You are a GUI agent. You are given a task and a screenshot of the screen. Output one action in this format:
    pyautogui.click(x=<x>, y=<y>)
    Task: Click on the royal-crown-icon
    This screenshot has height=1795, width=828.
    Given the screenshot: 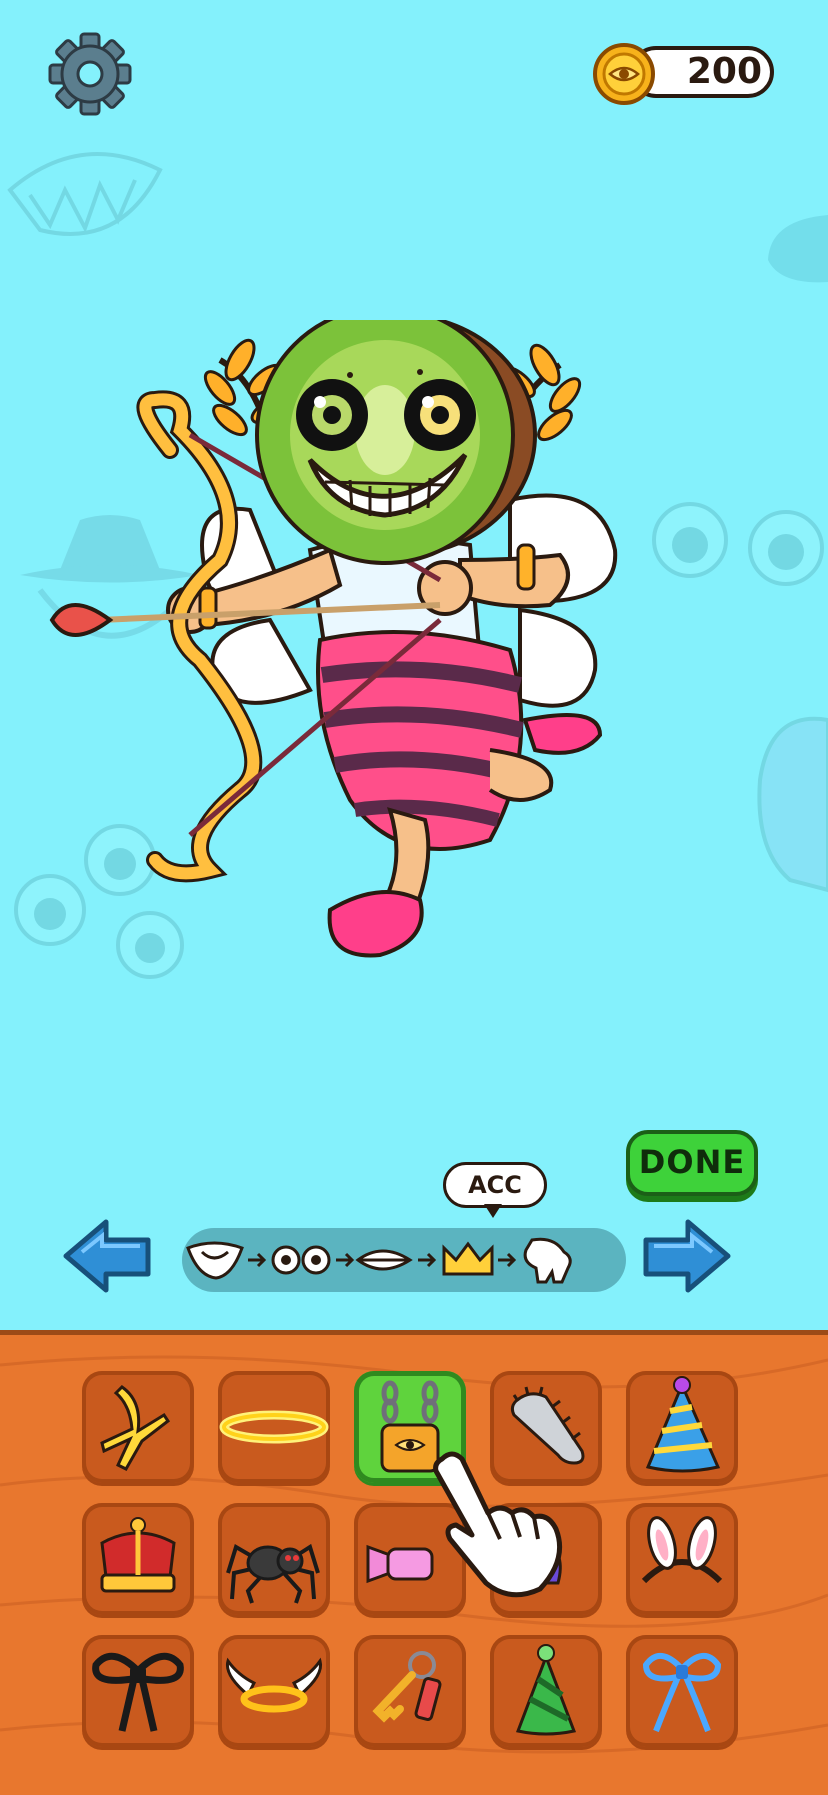 What is the action you would take?
    pyautogui.click(x=138, y=1555)
    